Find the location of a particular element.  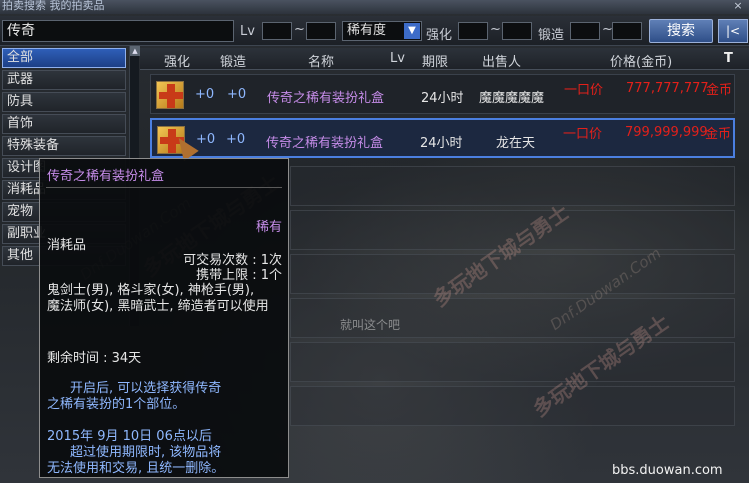

tooltip-category: 消耗品 is located at coordinates (67, 245).